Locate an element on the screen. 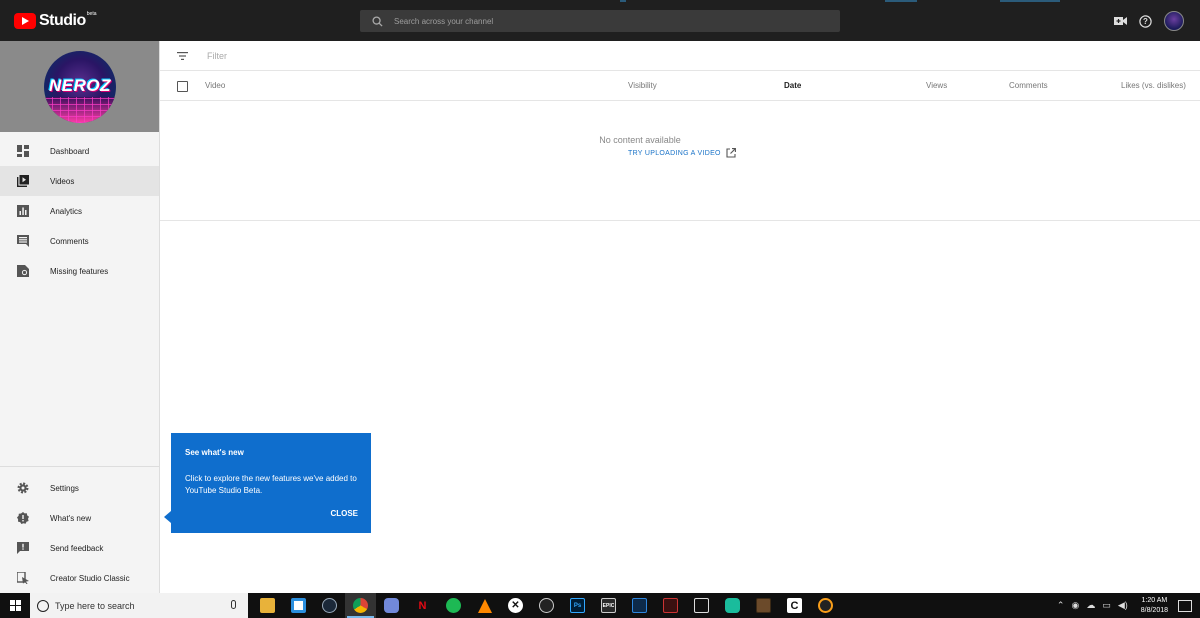 This screenshot has height=618, width=1200. search-icon is located at coordinates (377, 21).